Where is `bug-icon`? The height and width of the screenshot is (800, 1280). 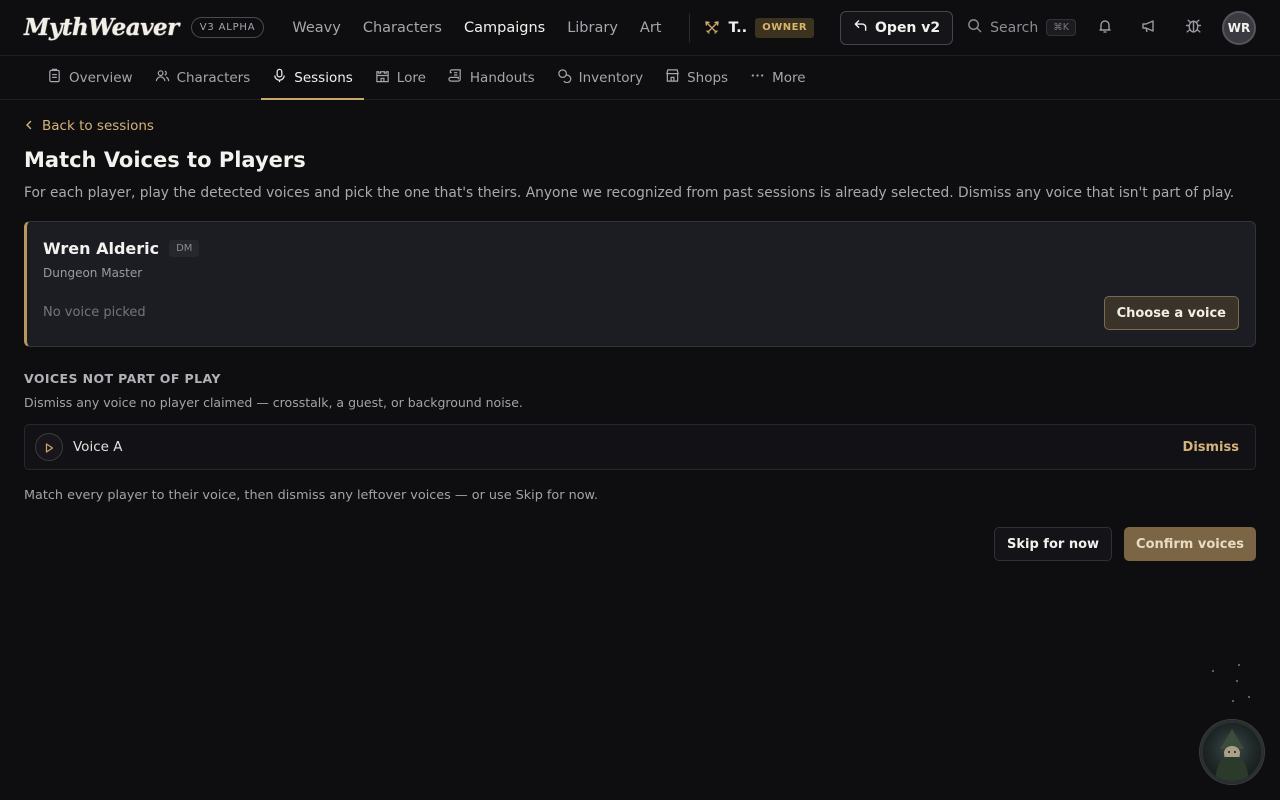
bug-icon is located at coordinates (1193, 27).